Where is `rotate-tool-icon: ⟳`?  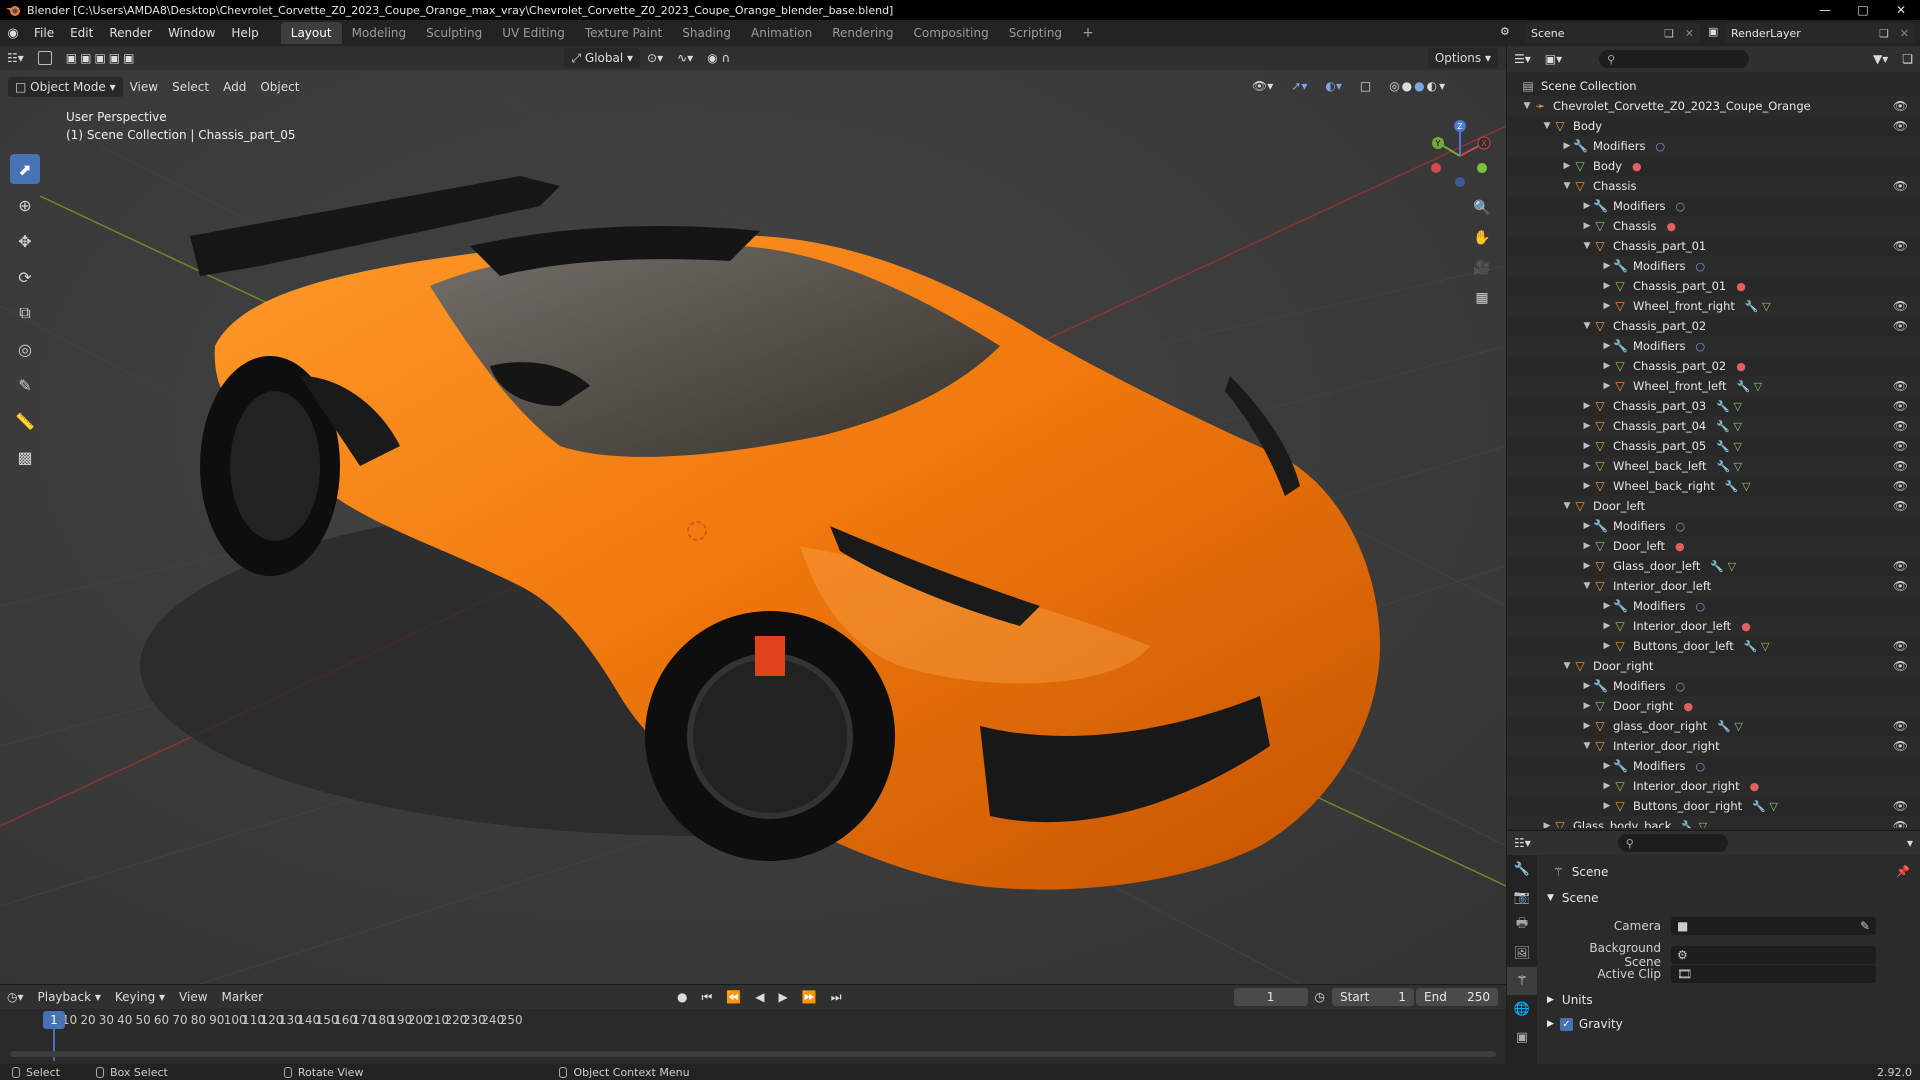
rotate-tool-icon: ⟳ is located at coordinates (25, 277).